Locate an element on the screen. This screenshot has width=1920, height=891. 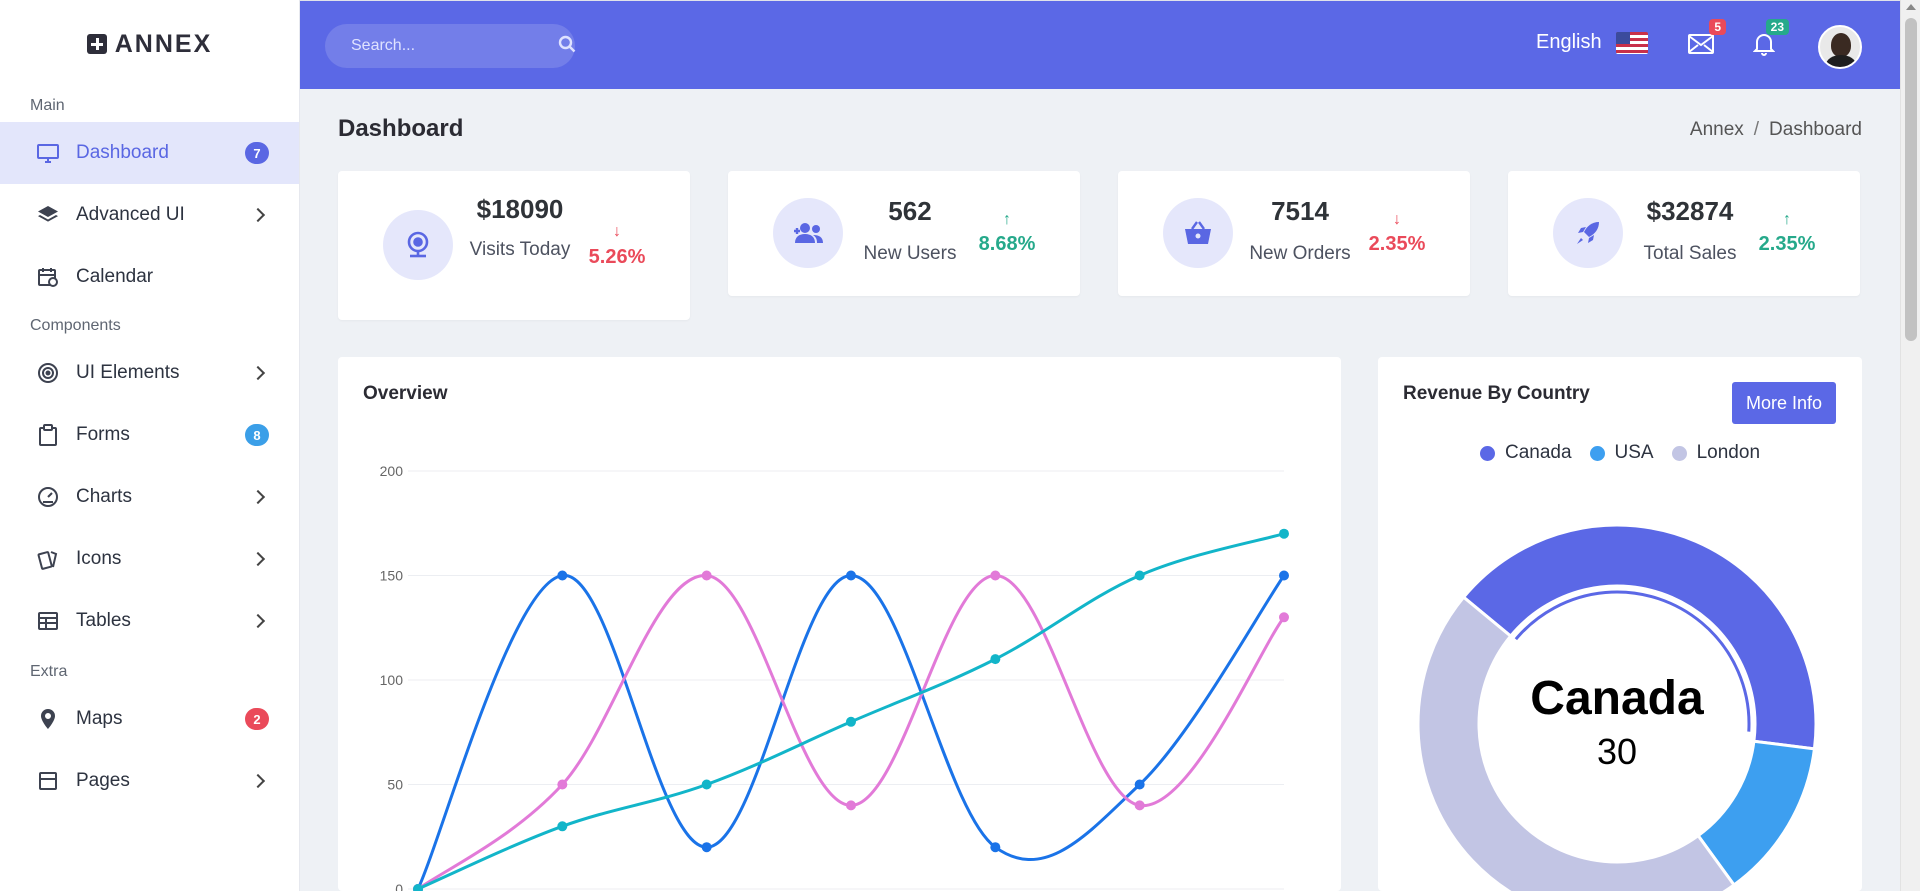
brand-name: ANNEX is located at coordinates (163, 43).